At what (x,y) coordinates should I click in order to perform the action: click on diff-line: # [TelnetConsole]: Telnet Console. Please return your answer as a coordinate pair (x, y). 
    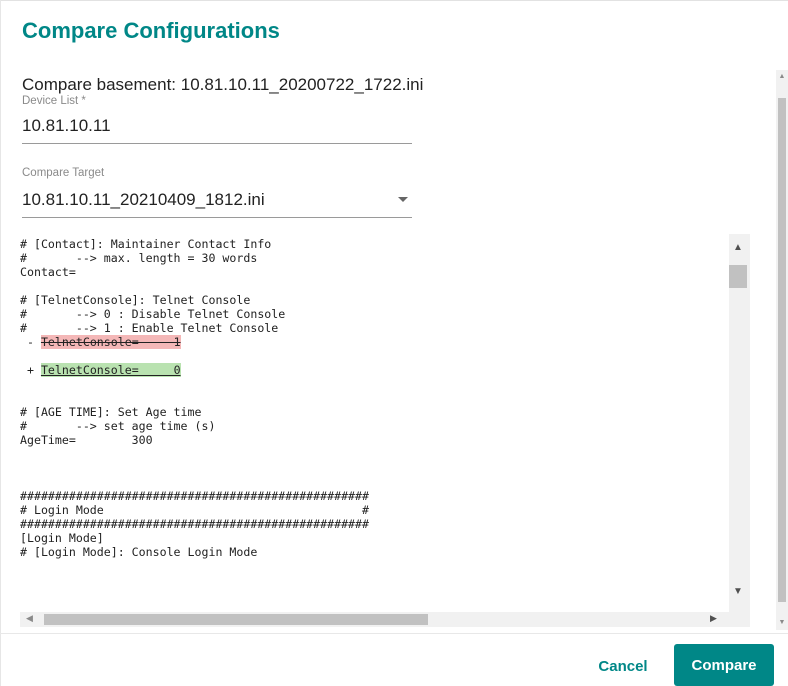
    Looking at the image, I should click on (135, 300).